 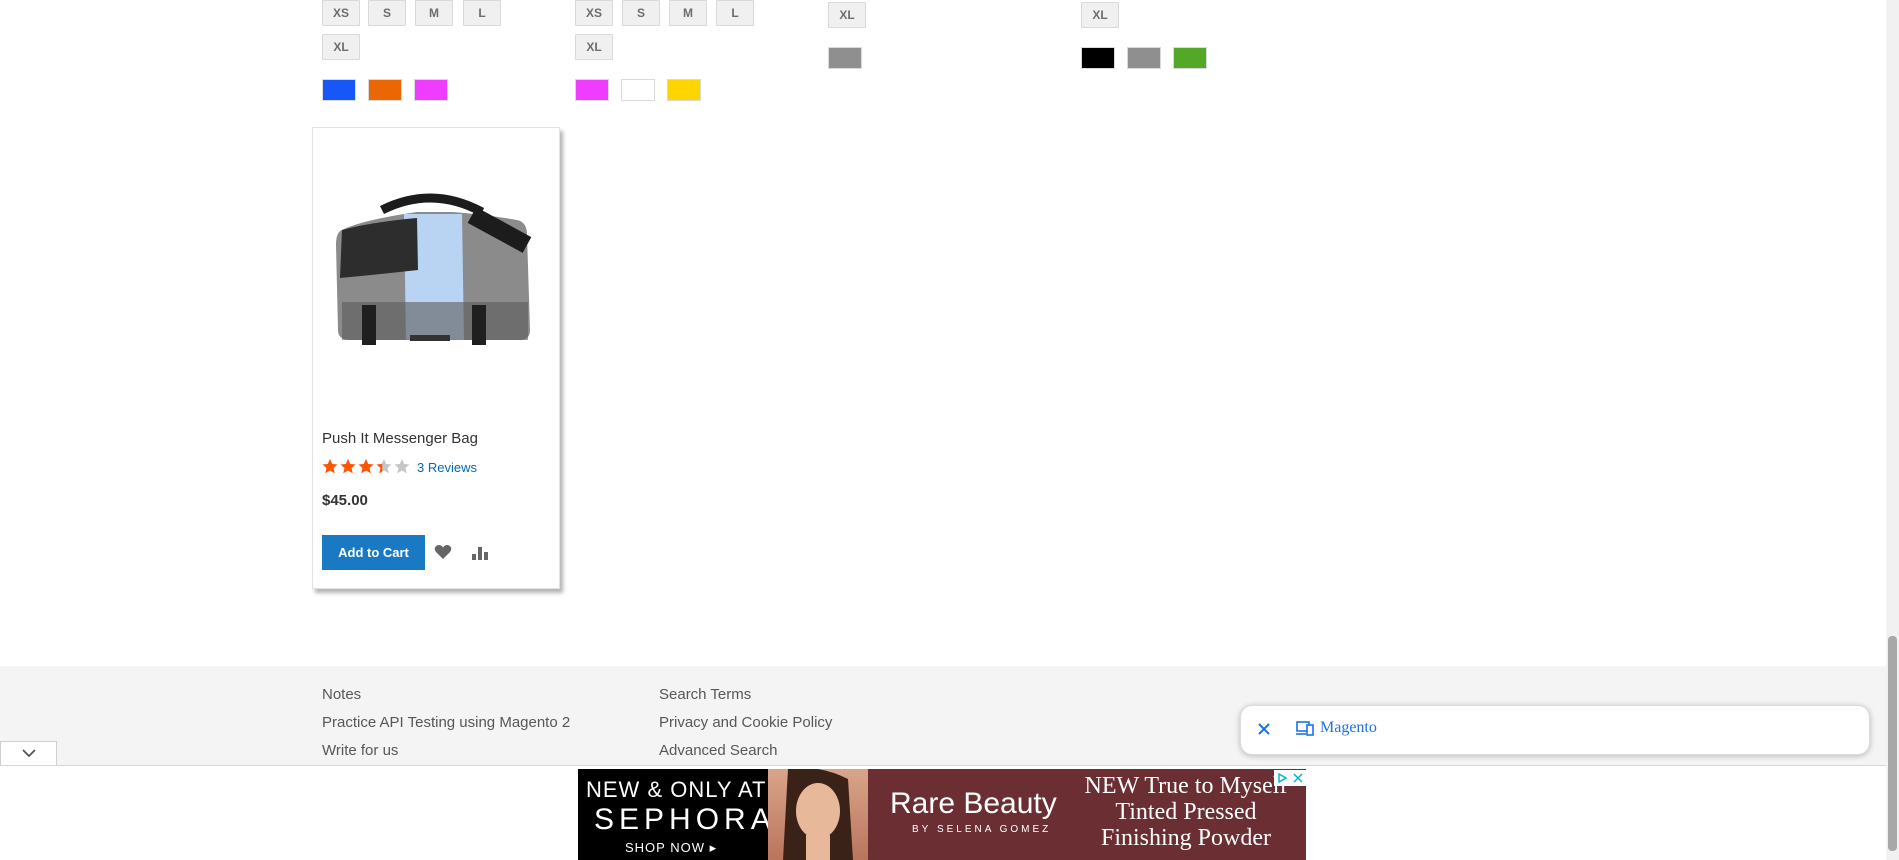 I want to click on color-swatch-orange, so click(x=385, y=90).